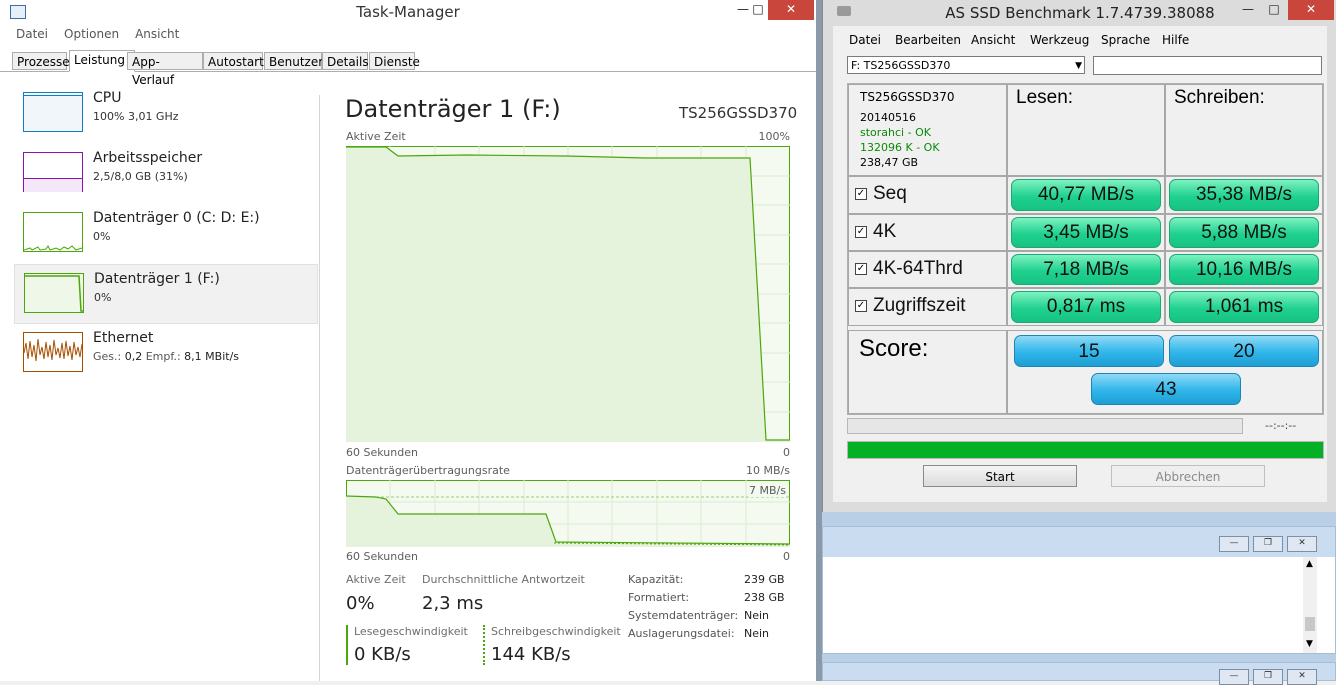  Describe the element at coordinates (861, 306) in the screenshot. I see `access-time-checkbox: ✓` at that location.